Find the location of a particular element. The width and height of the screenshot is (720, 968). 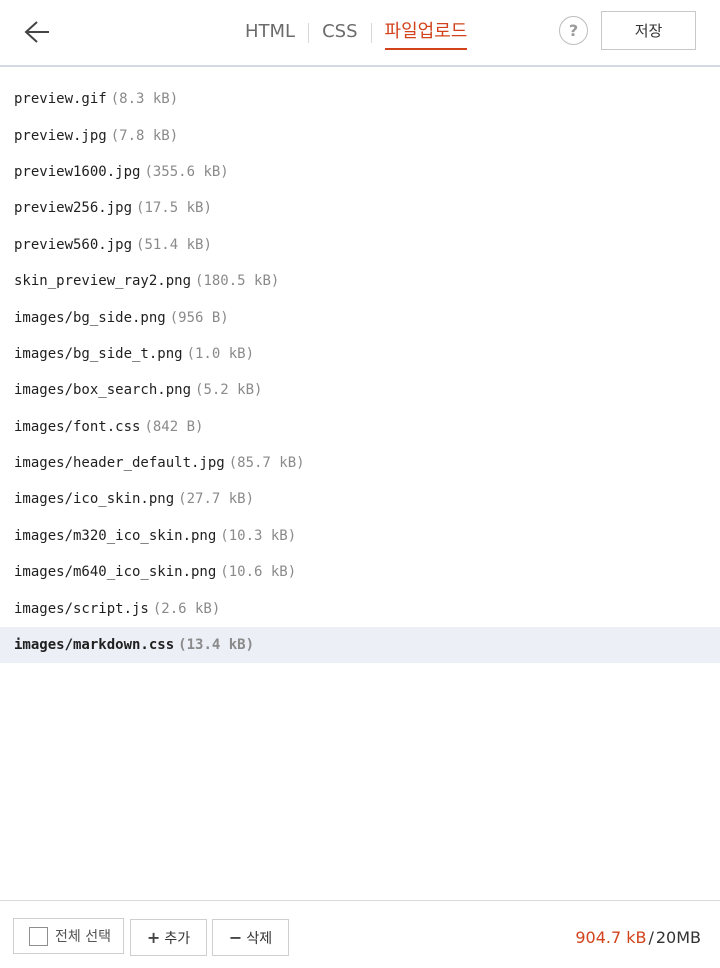

help-button: ? is located at coordinates (573, 30).